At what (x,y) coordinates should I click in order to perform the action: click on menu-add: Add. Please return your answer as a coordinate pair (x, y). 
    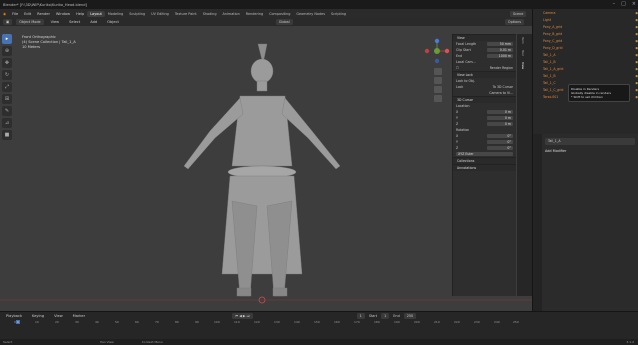
    Looking at the image, I should click on (93, 22).